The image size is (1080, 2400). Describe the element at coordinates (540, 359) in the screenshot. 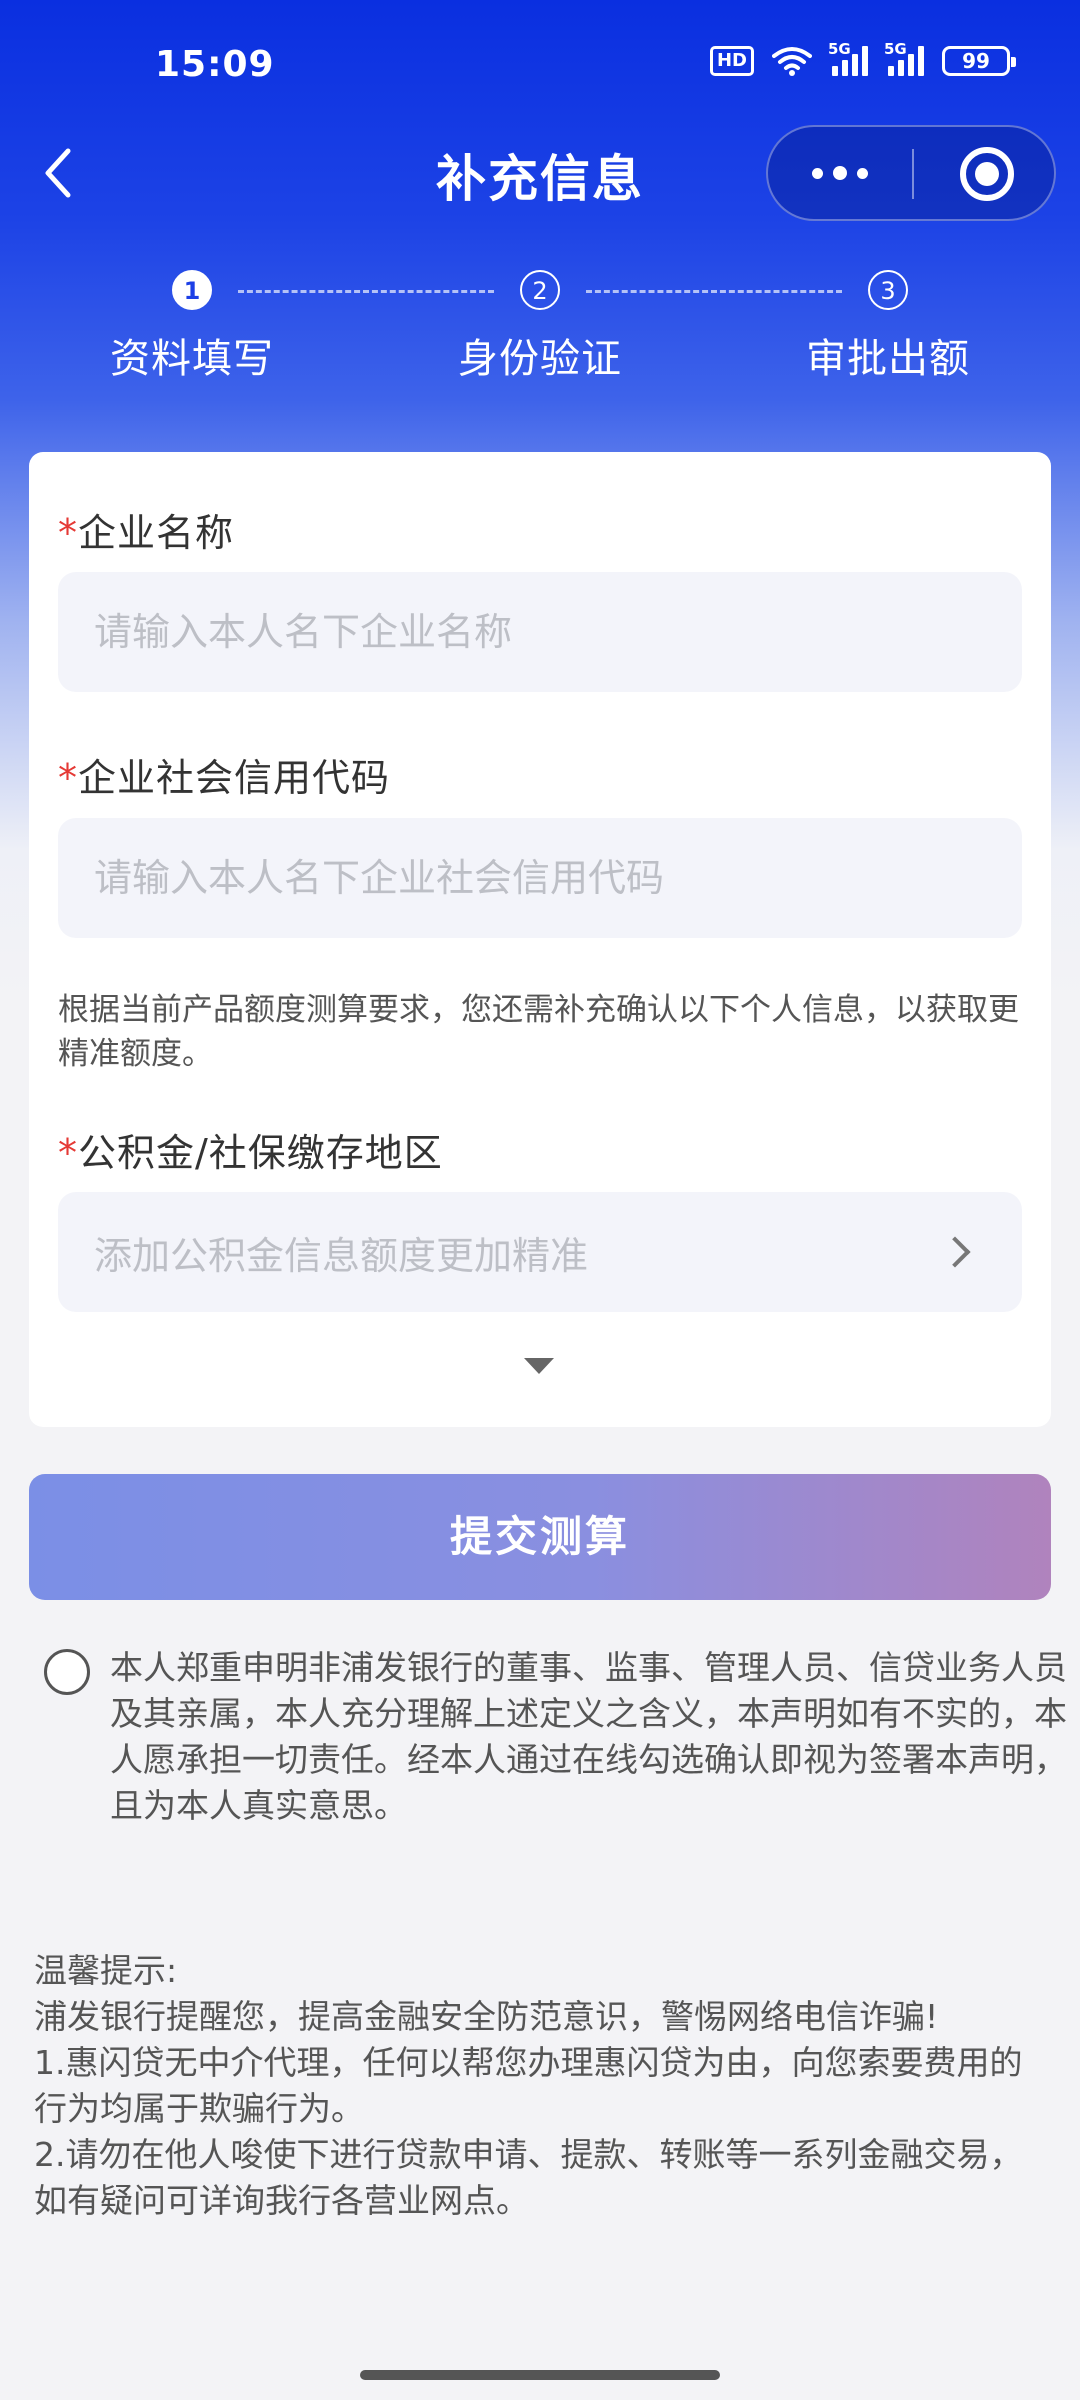

I see `step-label: 身份验证` at that location.